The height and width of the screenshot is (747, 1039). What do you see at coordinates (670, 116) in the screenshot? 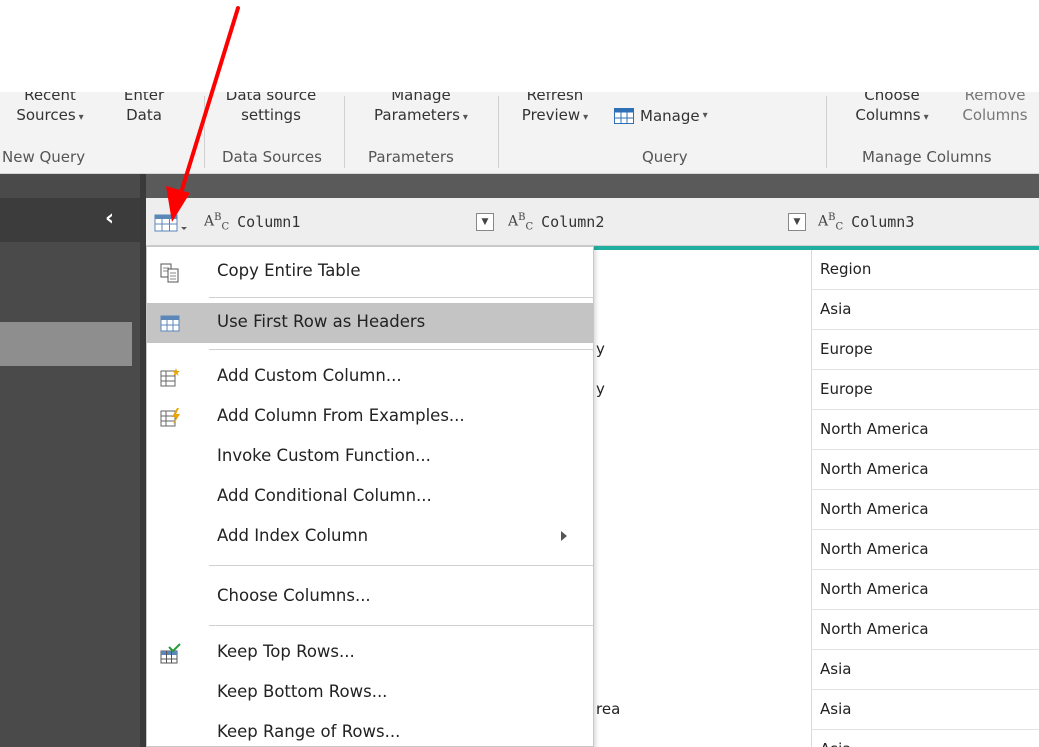
I see `manage-label: Manage` at bounding box center [670, 116].